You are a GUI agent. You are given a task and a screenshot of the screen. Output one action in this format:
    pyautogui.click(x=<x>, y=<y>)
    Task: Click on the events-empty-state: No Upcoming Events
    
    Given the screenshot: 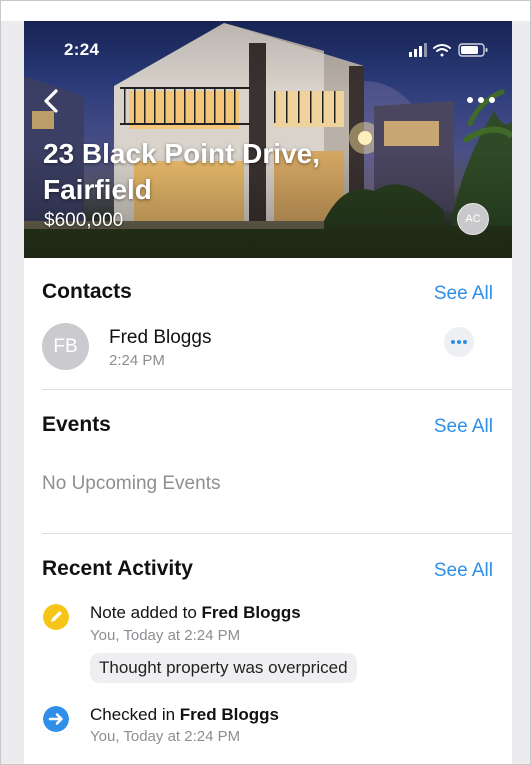 What is the action you would take?
    pyautogui.click(x=131, y=483)
    